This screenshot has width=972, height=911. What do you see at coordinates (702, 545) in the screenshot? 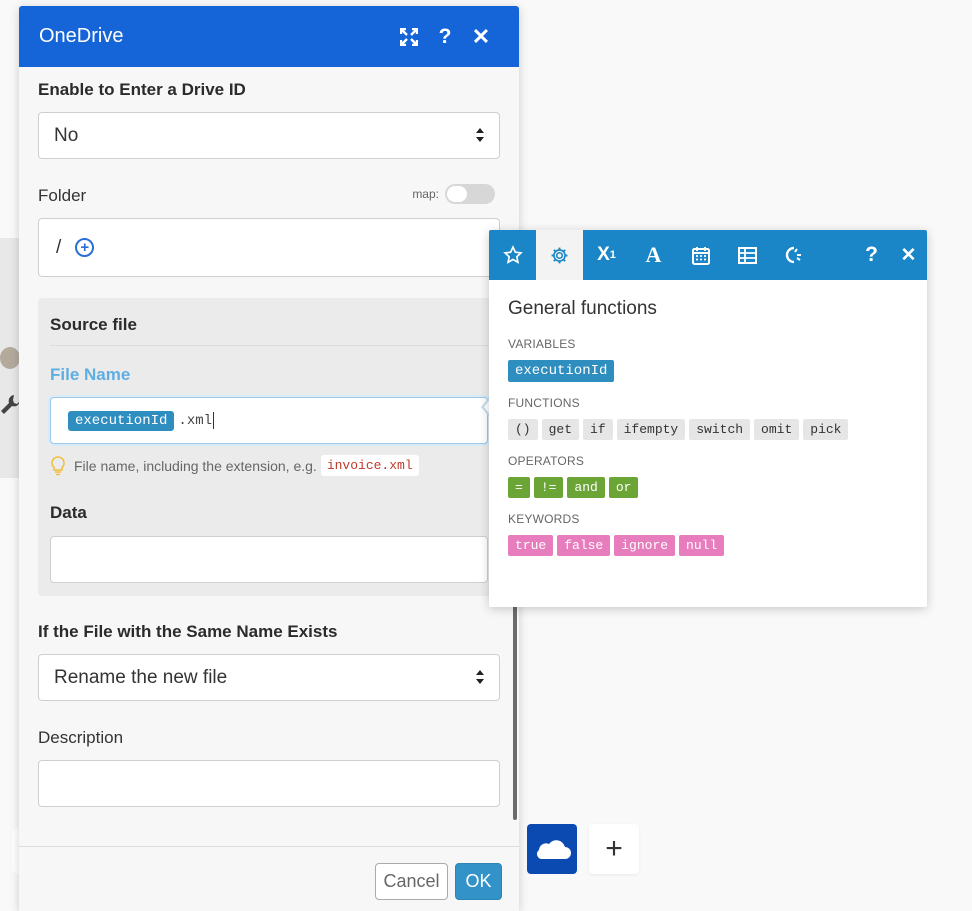
I see `keyword-null: null` at bounding box center [702, 545].